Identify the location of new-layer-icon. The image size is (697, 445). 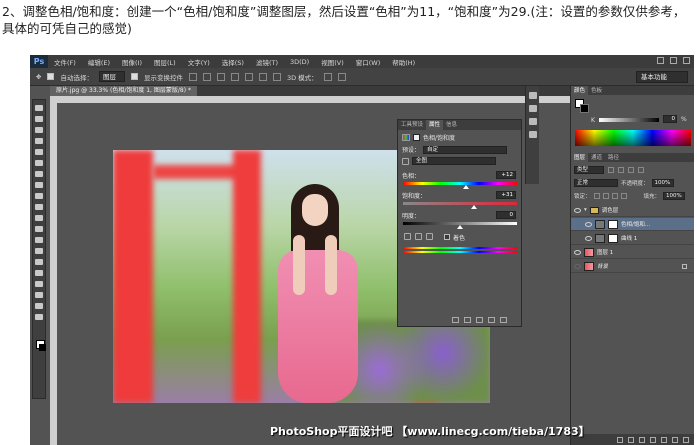
(675, 439).